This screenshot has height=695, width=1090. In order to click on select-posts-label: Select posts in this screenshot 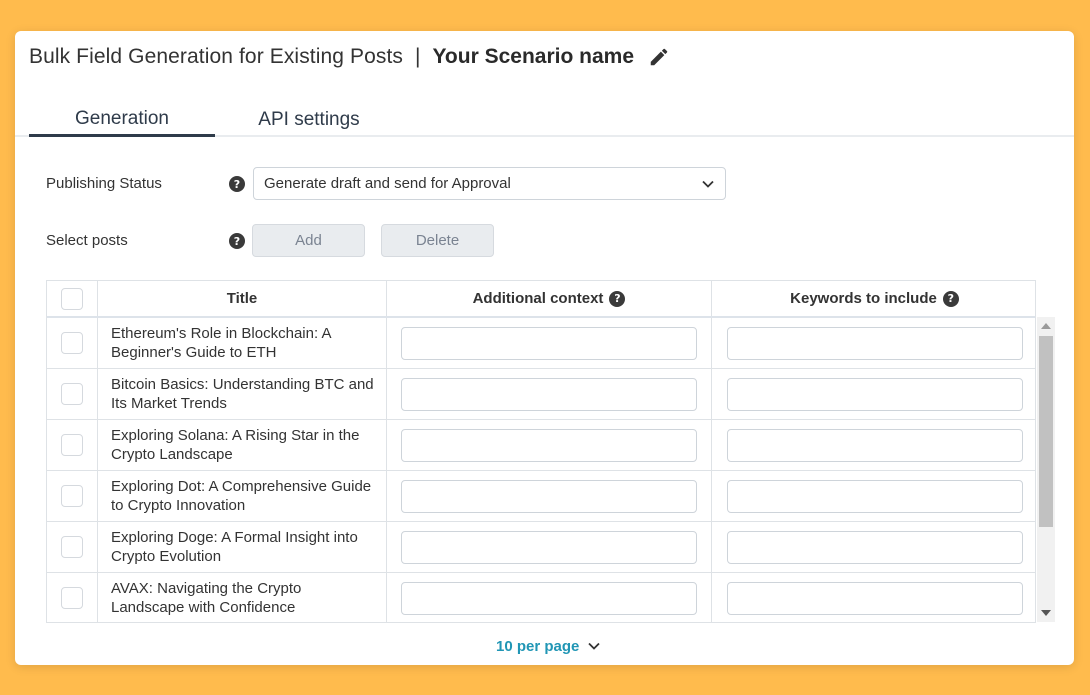, I will do `click(87, 240)`.